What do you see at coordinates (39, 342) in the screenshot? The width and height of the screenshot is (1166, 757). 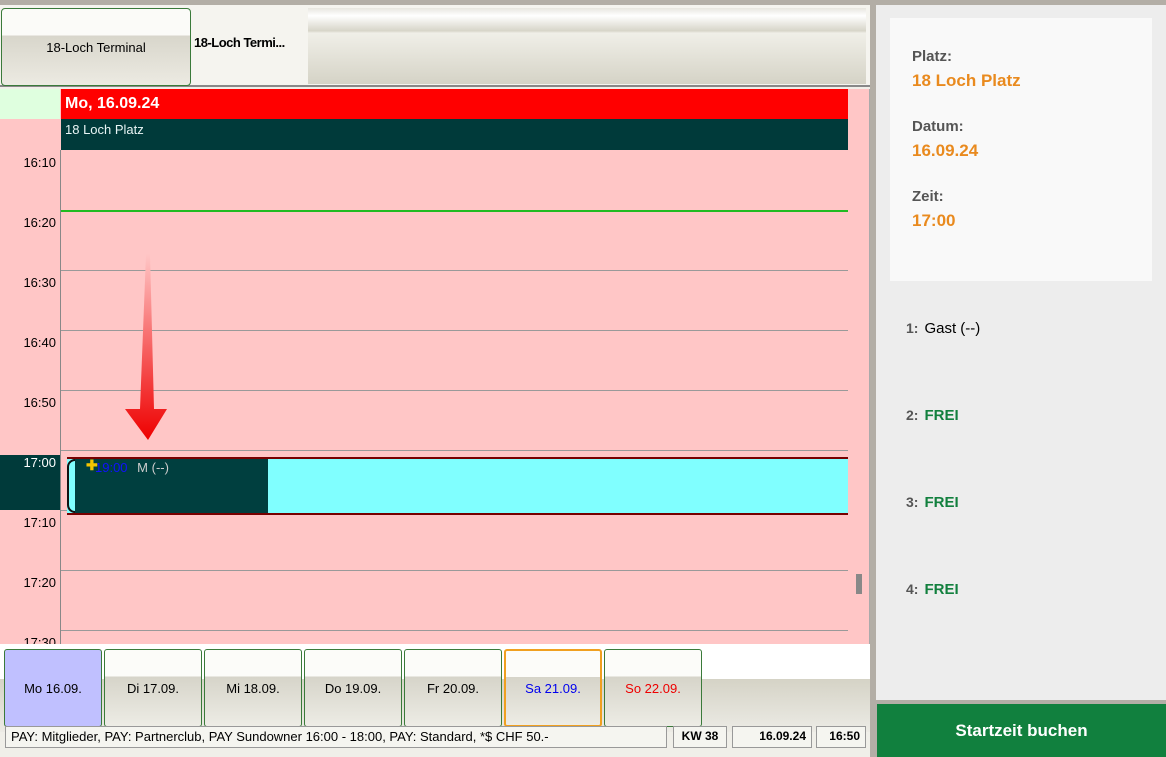 I see `time-label: 16:40` at bounding box center [39, 342].